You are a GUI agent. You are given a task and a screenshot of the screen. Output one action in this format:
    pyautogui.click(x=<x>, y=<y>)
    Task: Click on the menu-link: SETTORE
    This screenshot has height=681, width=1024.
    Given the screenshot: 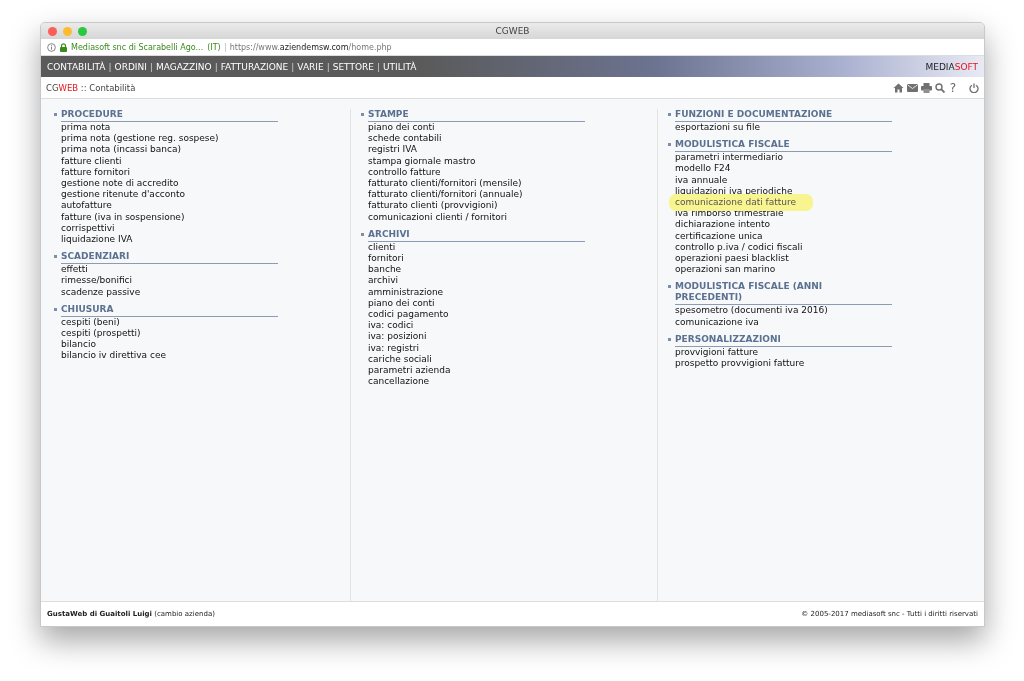 What is the action you would take?
    pyautogui.click(x=353, y=66)
    